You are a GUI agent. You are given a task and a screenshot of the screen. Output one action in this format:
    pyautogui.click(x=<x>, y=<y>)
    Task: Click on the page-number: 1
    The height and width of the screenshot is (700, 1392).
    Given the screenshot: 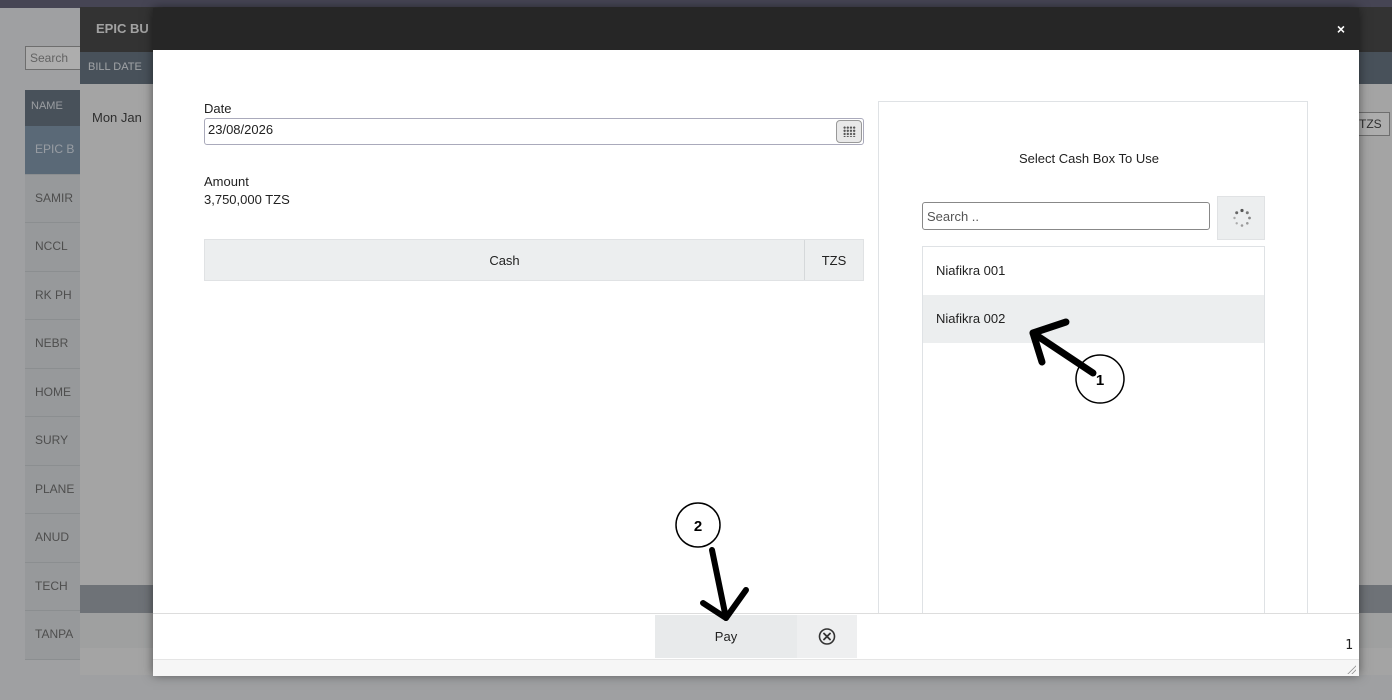 What is the action you would take?
    pyautogui.click(x=1349, y=645)
    